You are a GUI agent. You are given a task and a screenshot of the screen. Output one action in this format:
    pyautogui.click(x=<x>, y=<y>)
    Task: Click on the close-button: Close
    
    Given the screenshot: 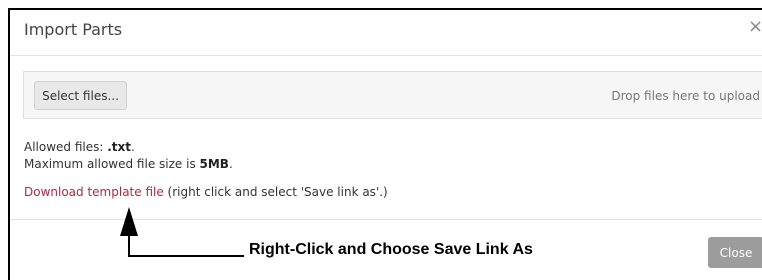 What is the action you would take?
    pyautogui.click(x=735, y=252)
    